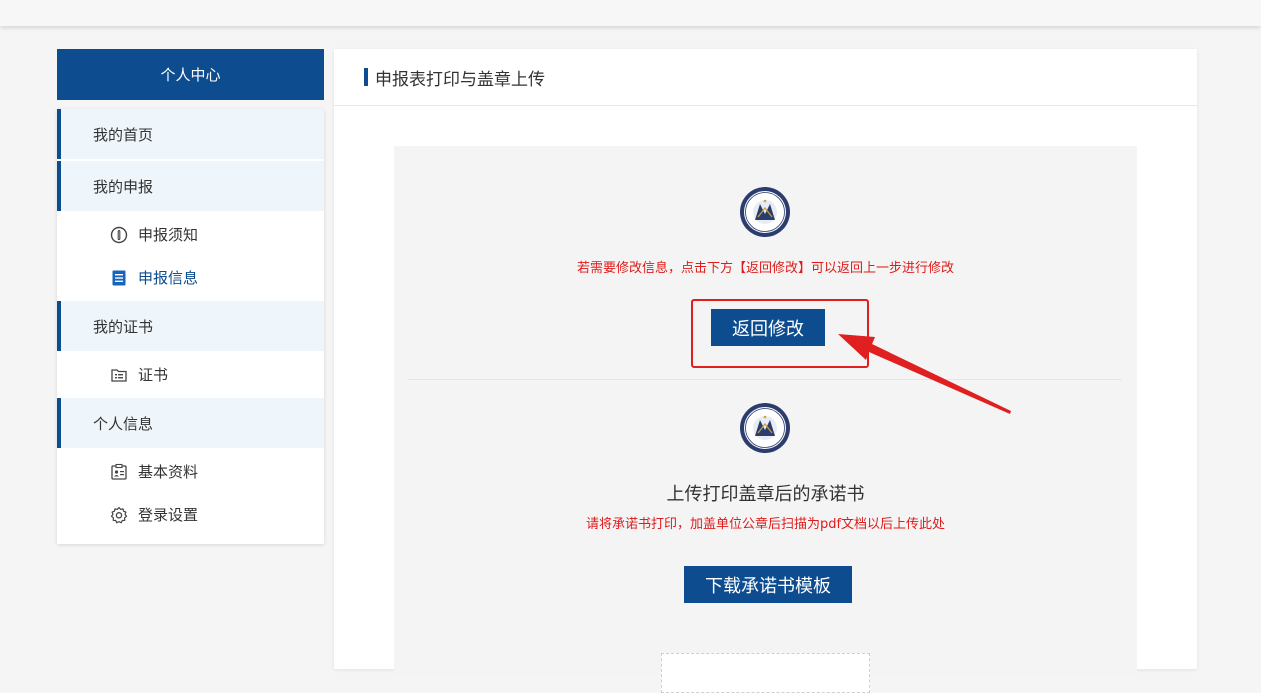 The image size is (1261, 693). I want to click on sidebar-item-my-certificates: 我的证书, so click(190, 326).